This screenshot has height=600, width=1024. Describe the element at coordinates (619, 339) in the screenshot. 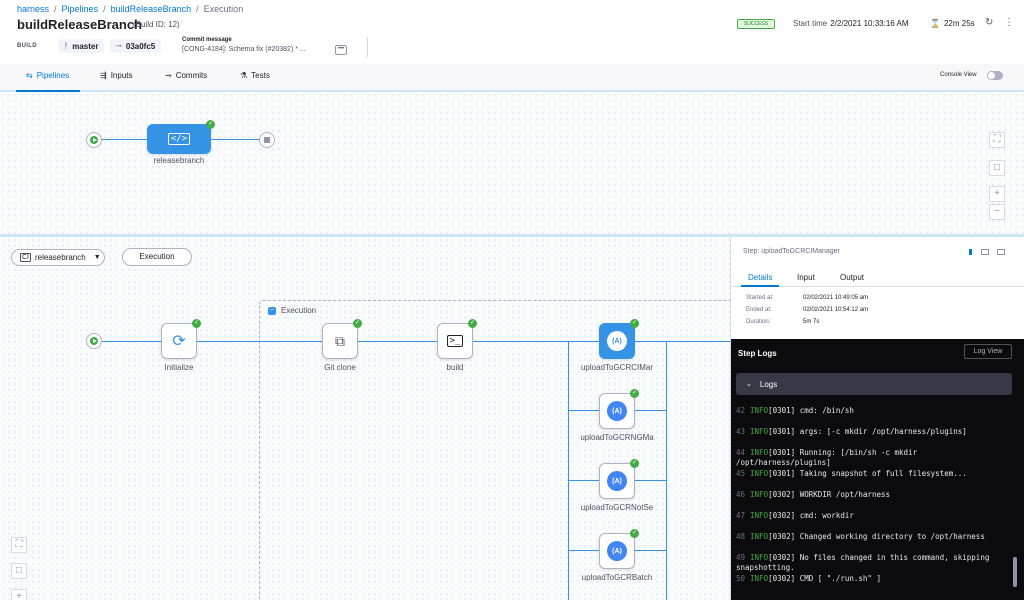

I see `step-node-upload-ci-manager: (A) ✓` at that location.